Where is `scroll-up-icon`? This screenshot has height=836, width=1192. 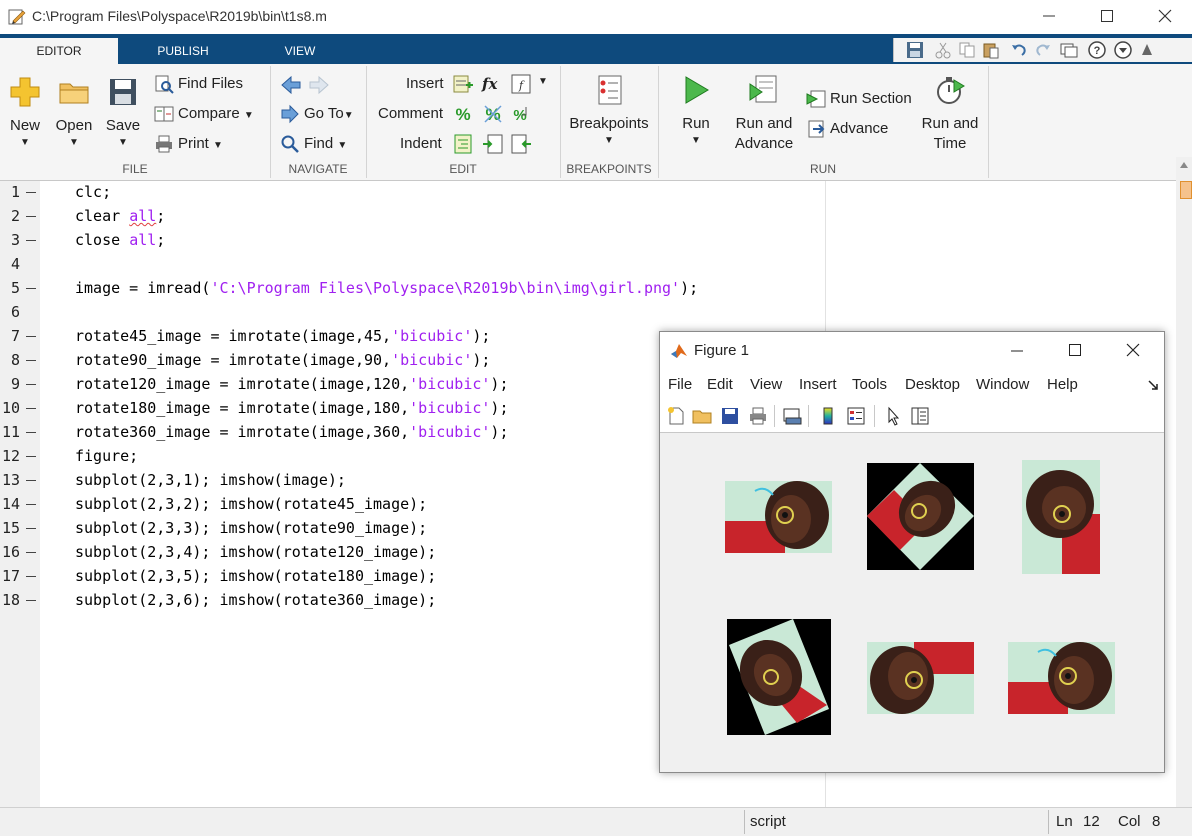
scroll-up-icon is located at coordinates (1184, 165).